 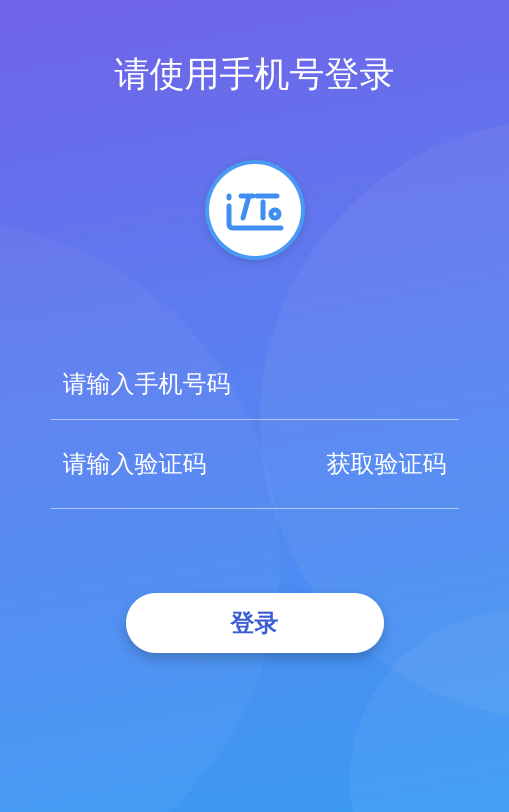 I want to click on code-field: 请输入验证码, so click(x=188, y=464).